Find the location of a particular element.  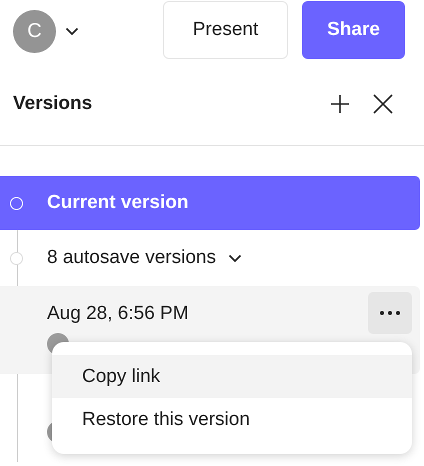

version-date: Aug 28, 6:56 PM is located at coordinates (118, 314).